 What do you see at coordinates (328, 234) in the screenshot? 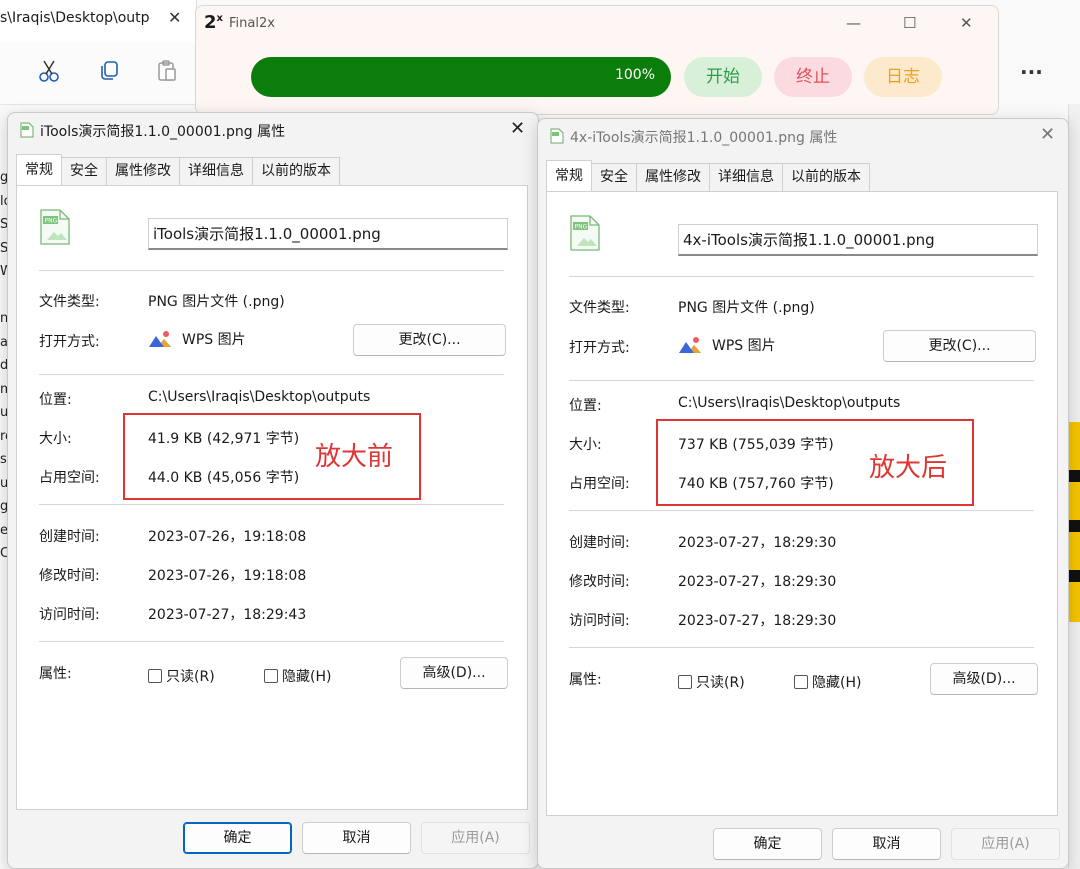
I see `filename-field: iTools演示简报1.1.0_00001.png` at bounding box center [328, 234].